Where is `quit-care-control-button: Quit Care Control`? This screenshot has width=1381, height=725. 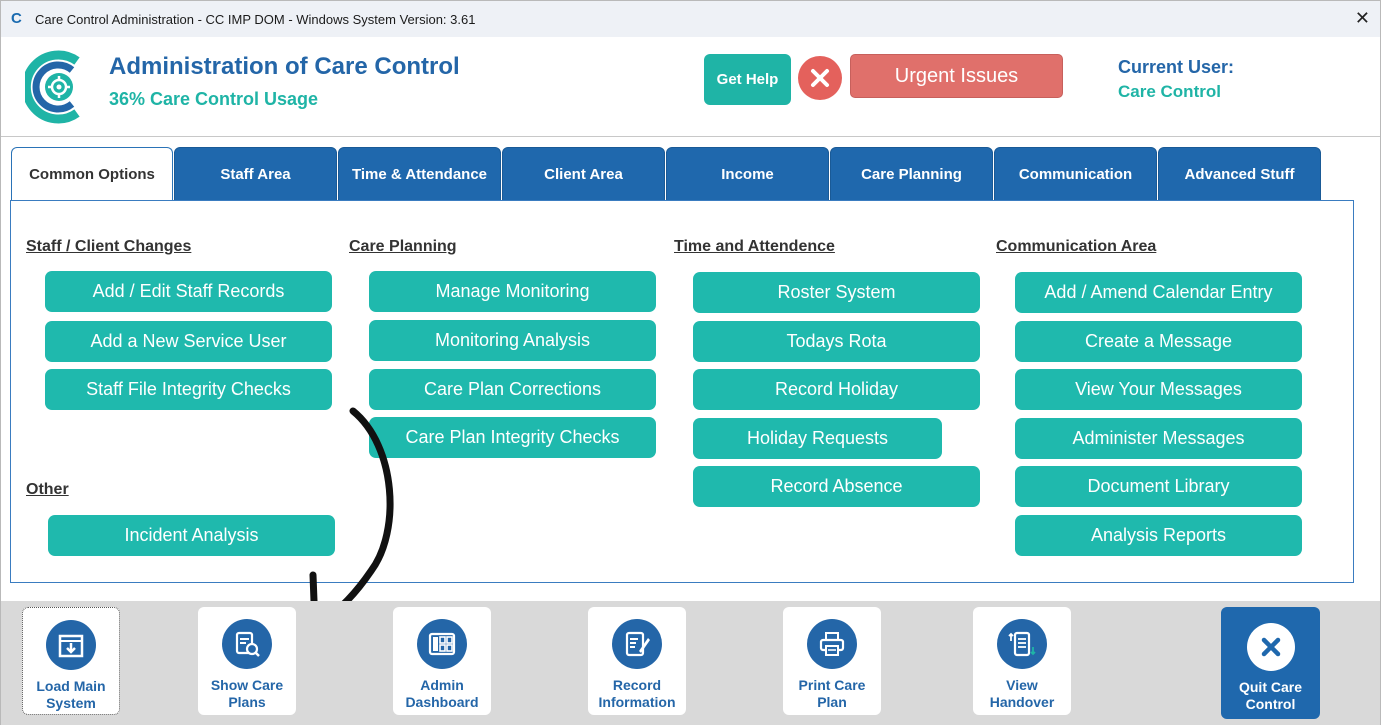 quit-care-control-button: Quit Care Control is located at coordinates (1270, 663).